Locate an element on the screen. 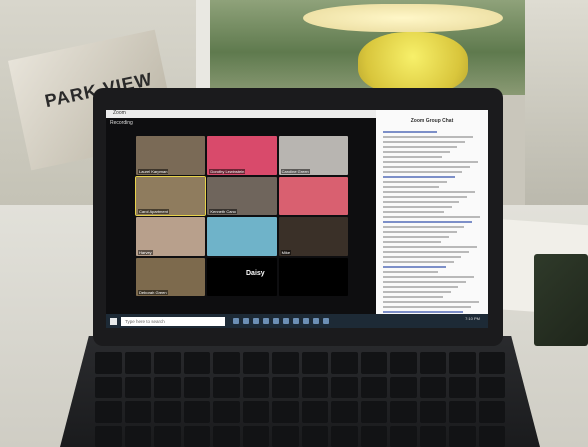 This screenshot has height=447, width=588. participant-tile: Kenneth Cano is located at coordinates (242, 195).